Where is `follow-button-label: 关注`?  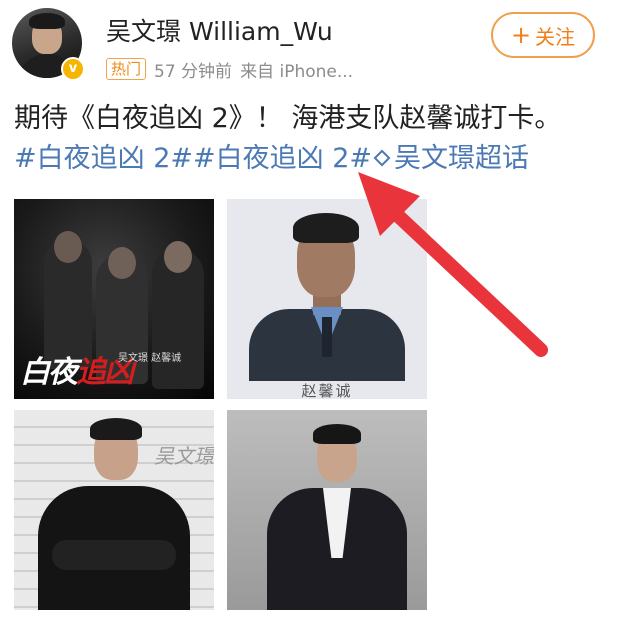 follow-button-label: 关注 is located at coordinates (555, 36).